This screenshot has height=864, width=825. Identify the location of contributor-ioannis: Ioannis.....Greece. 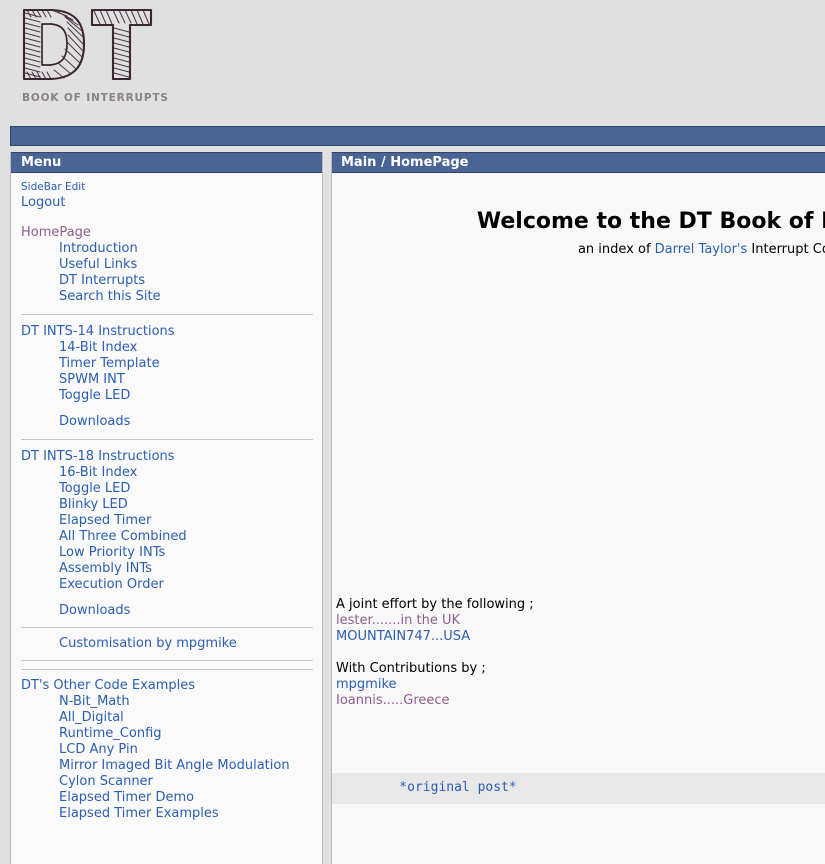
(435, 701).